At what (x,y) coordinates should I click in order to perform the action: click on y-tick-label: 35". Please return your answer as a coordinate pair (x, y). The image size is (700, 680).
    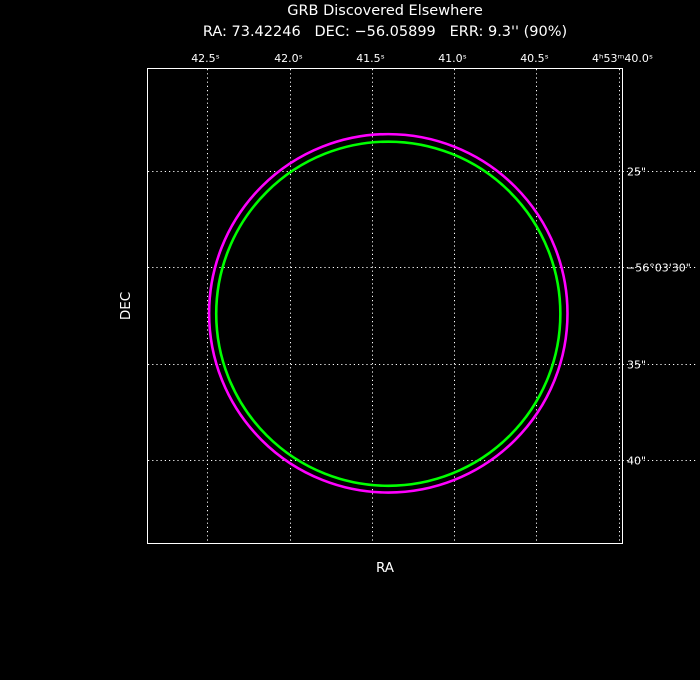
    Looking at the image, I should click on (636, 365).